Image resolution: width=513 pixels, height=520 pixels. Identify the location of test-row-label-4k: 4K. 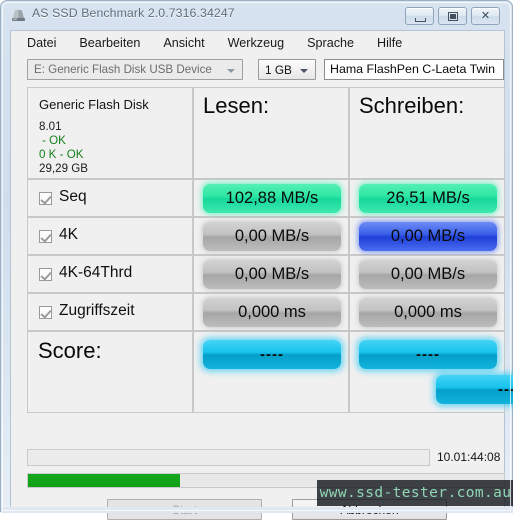
(110, 236).